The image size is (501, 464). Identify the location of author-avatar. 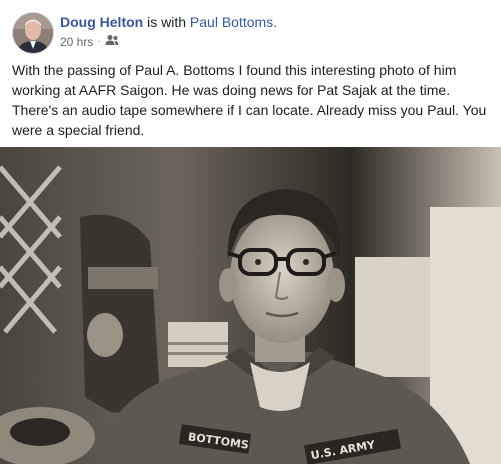
(33, 33).